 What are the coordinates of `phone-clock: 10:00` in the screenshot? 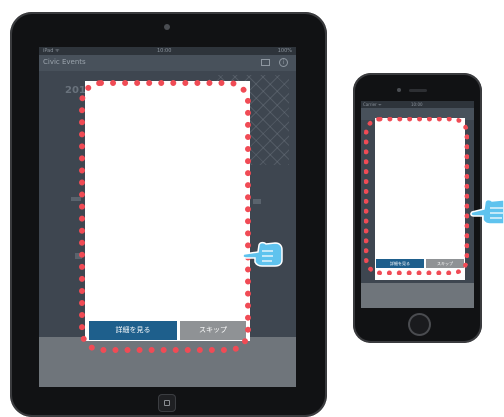 It's located at (417, 104).